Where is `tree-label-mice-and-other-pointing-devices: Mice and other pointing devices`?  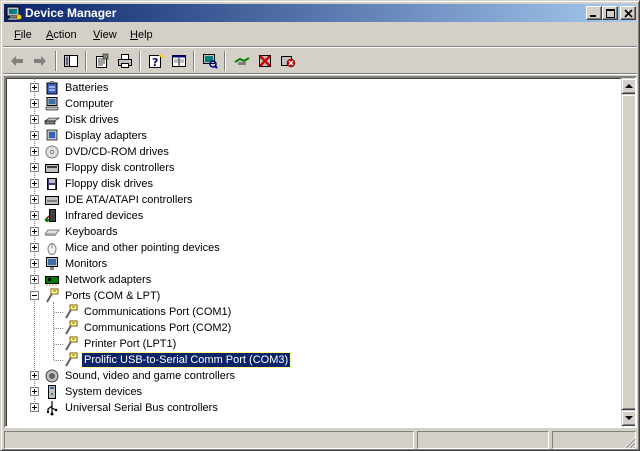
tree-label-mice-and-other-pointing-devices: Mice and other pointing devices is located at coordinates (142, 248).